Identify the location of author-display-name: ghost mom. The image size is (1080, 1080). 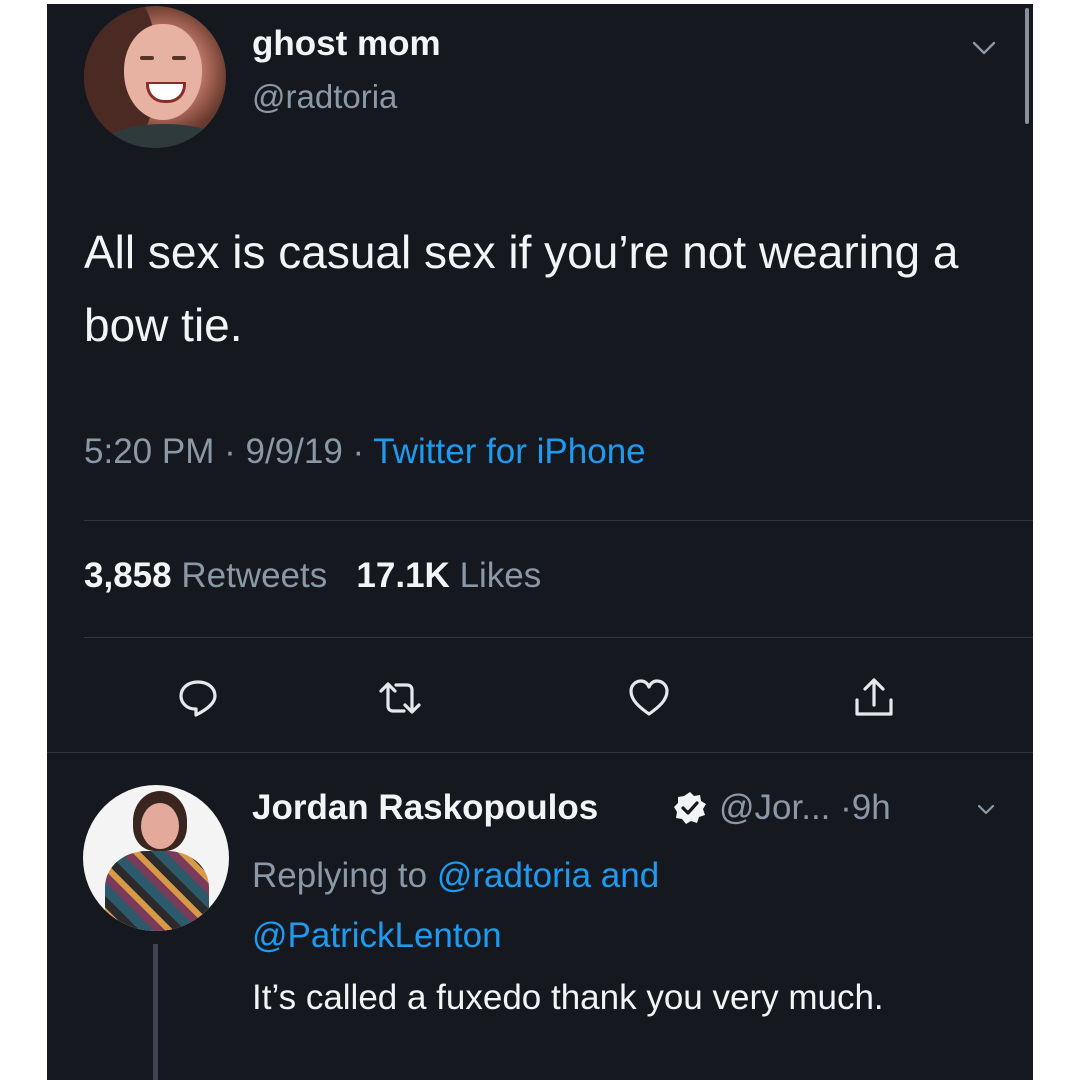
(346, 44).